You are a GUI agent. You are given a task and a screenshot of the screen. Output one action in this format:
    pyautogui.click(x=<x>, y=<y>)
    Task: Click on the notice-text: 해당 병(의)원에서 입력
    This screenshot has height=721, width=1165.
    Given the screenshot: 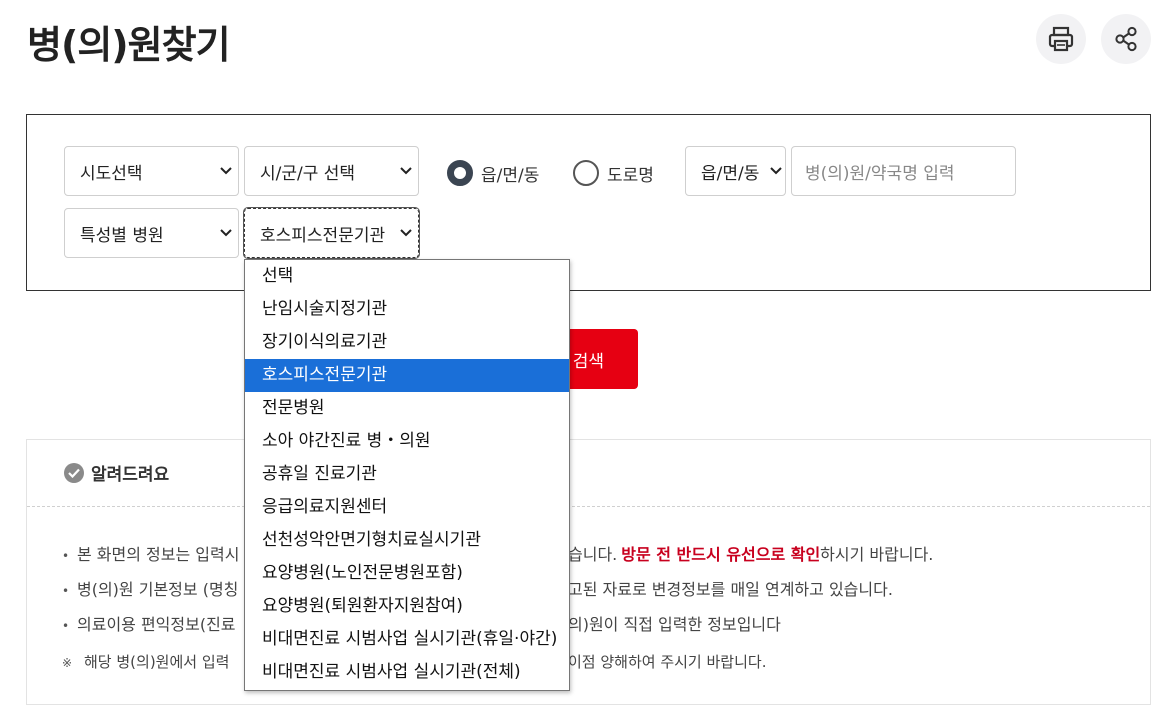 What is the action you would take?
    pyautogui.click(x=157, y=662)
    